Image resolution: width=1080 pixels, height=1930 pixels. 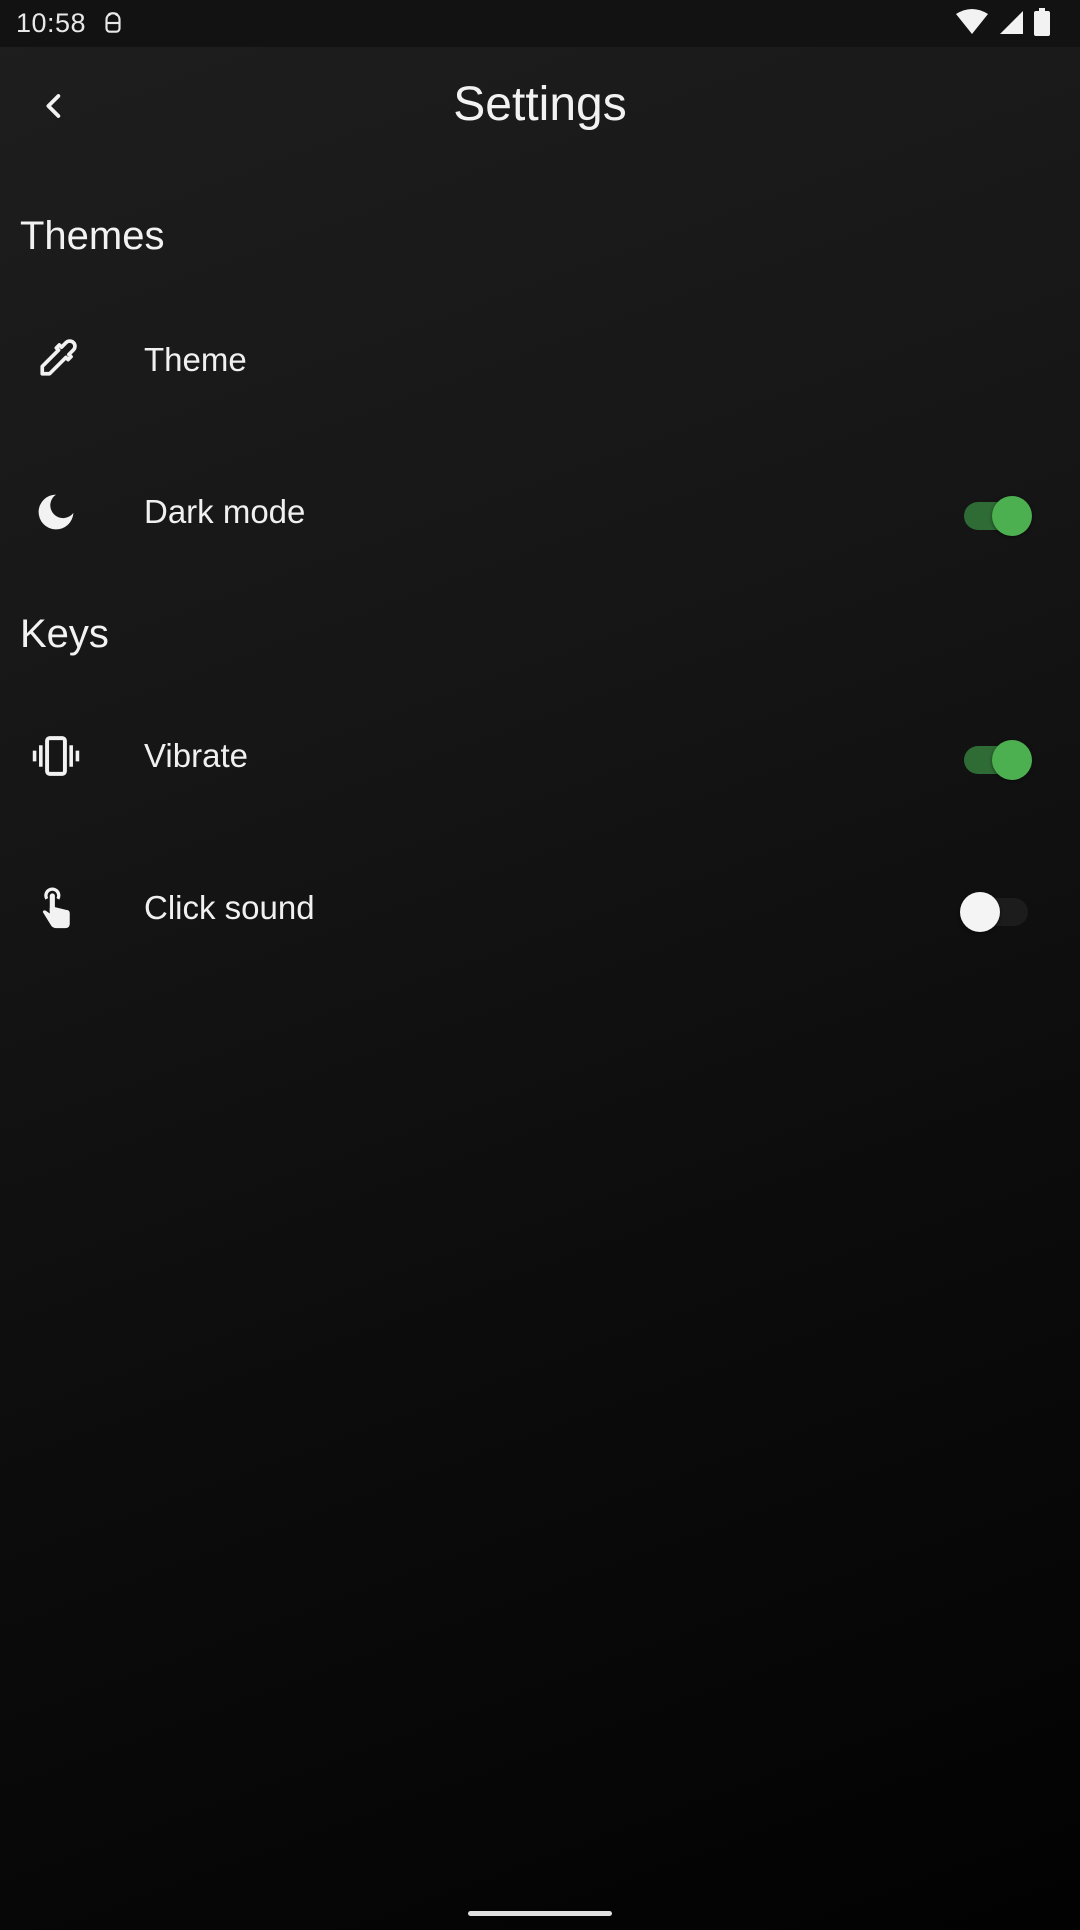 What do you see at coordinates (540, 756) in the screenshot?
I see `settings-row-vibrate: Vibrate` at bounding box center [540, 756].